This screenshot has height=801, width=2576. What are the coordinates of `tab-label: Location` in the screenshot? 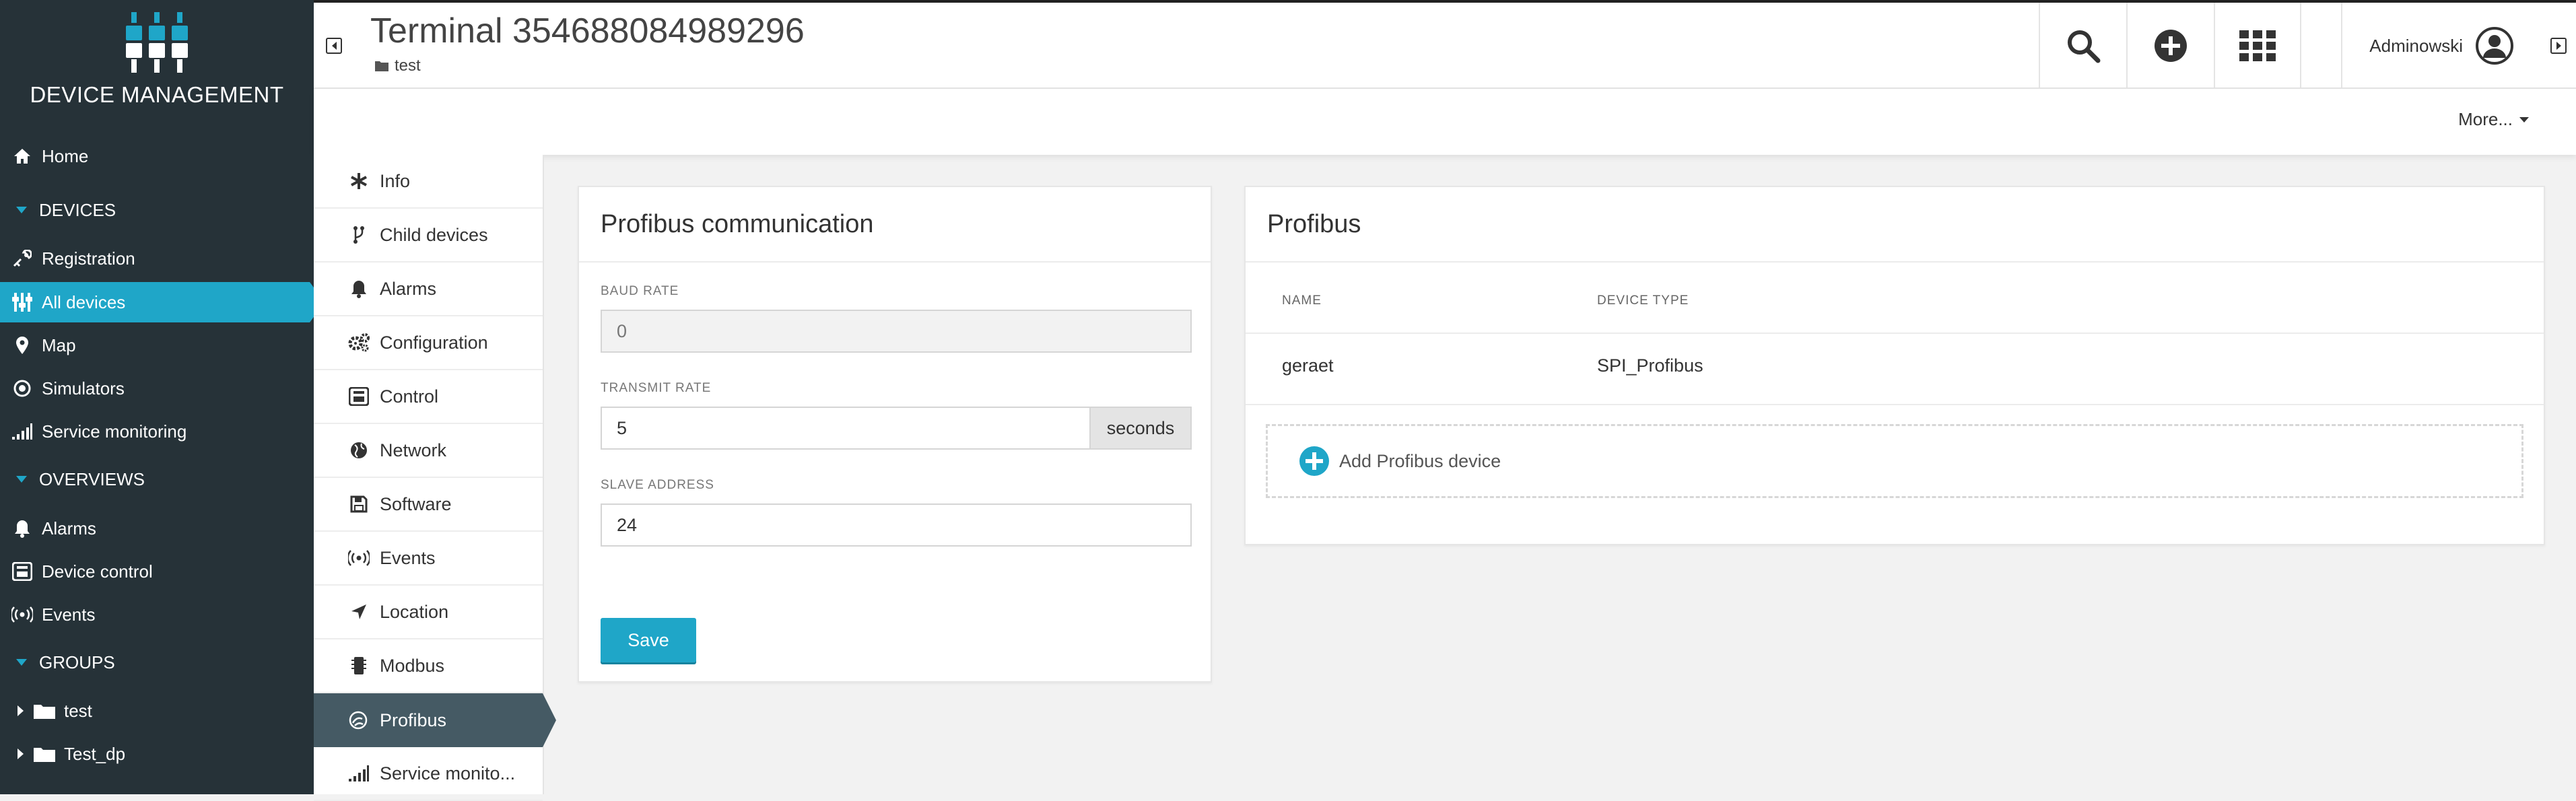 It's located at (415, 612).